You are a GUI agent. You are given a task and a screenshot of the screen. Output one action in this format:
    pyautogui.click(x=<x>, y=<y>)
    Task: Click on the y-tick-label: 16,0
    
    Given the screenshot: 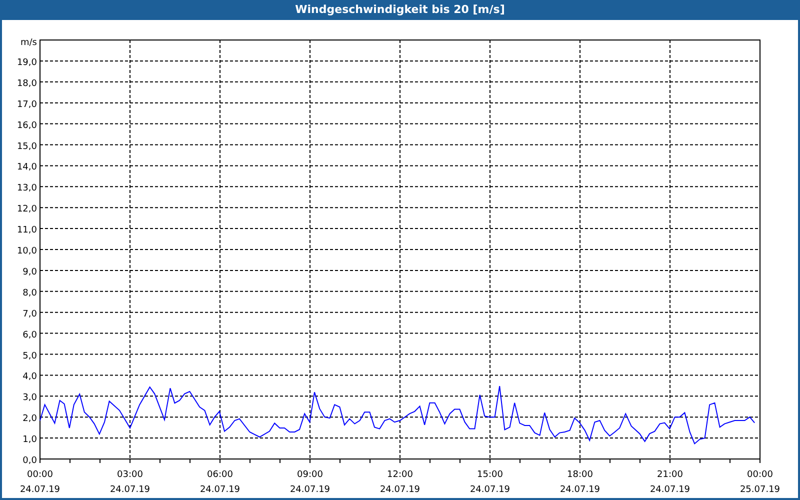 What is the action you would take?
    pyautogui.click(x=26, y=125)
    